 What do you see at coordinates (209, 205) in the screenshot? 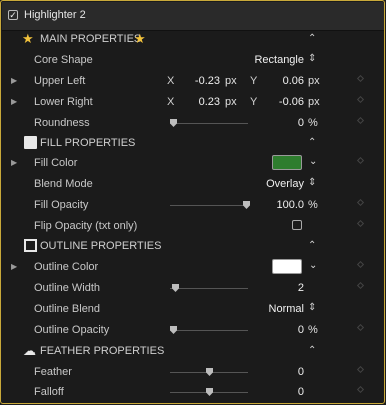
I see `fill-opacity-slider-track` at bounding box center [209, 205].